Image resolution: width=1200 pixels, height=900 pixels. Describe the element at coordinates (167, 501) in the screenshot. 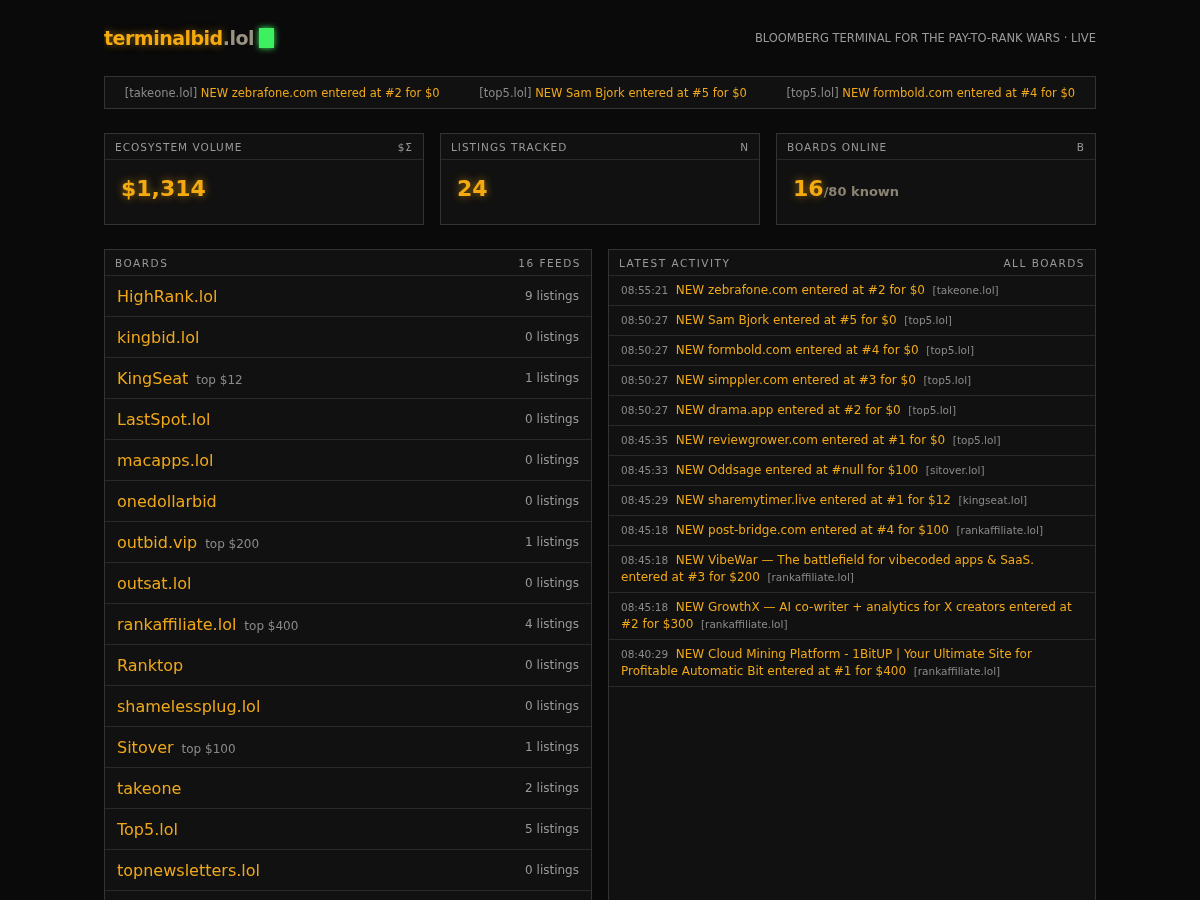

I see `board-name: onedollarbid` at that location.